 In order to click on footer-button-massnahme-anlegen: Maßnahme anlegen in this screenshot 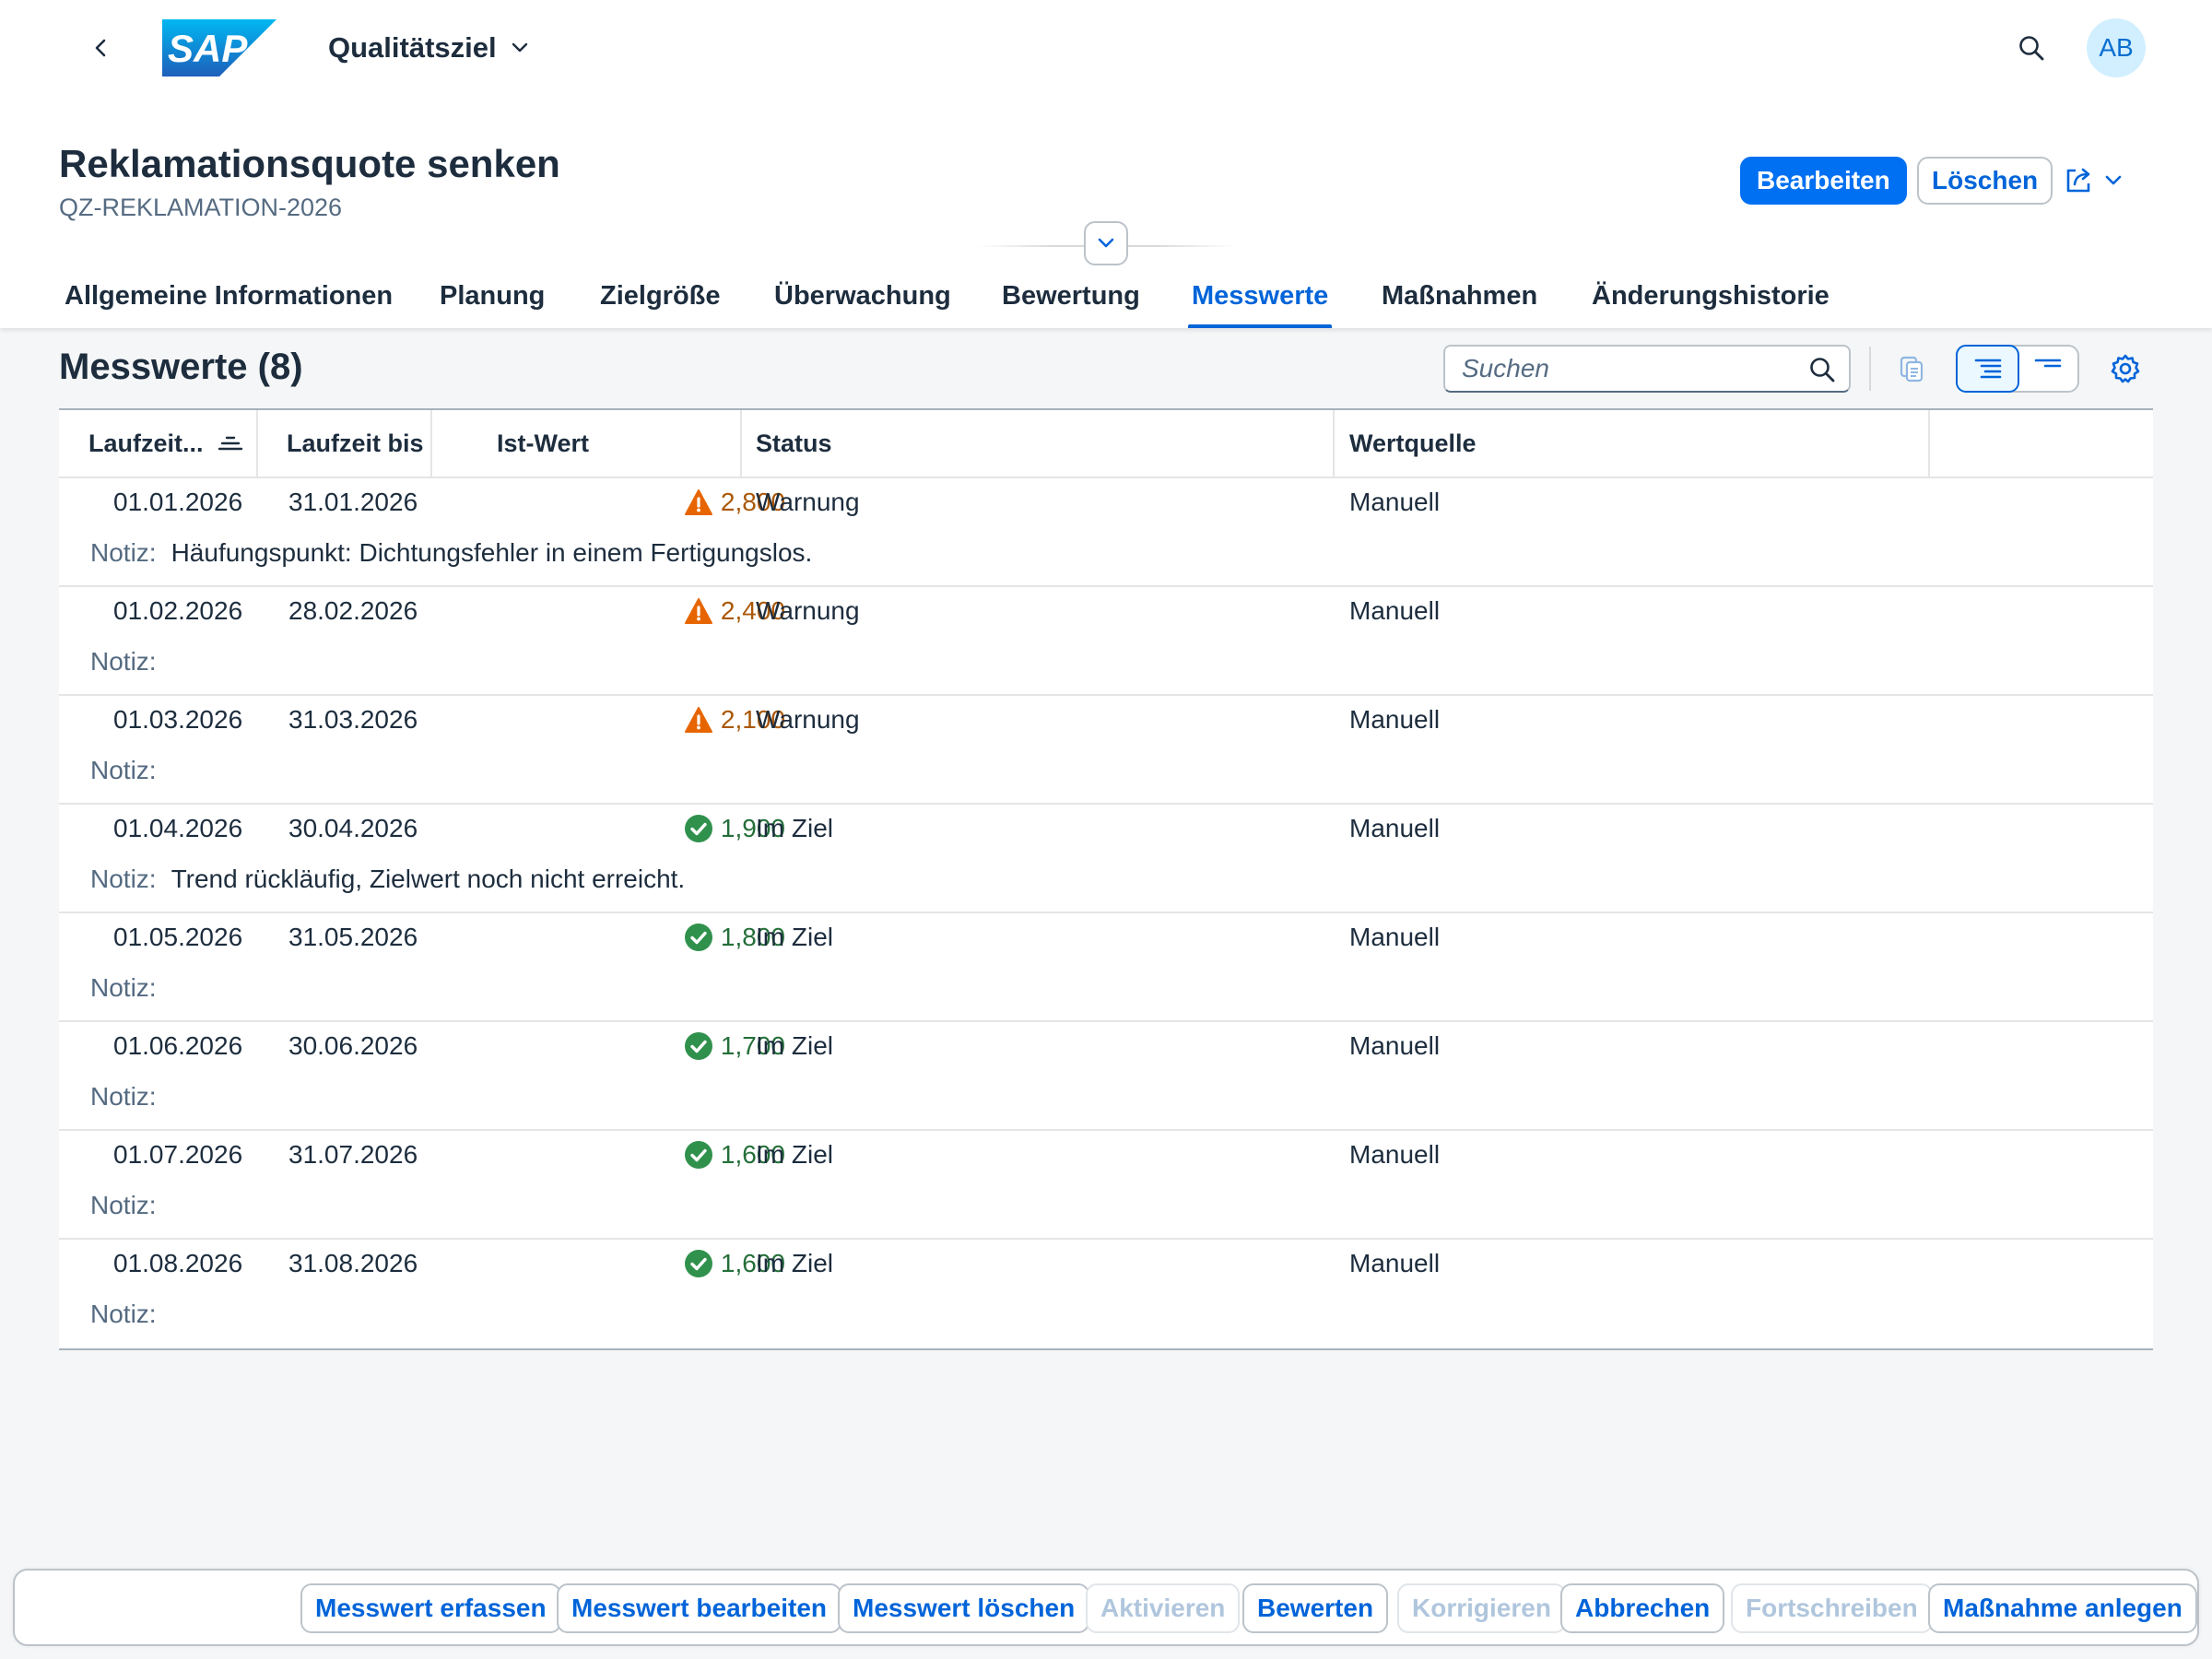, I will do `click(2062, 1608)`.